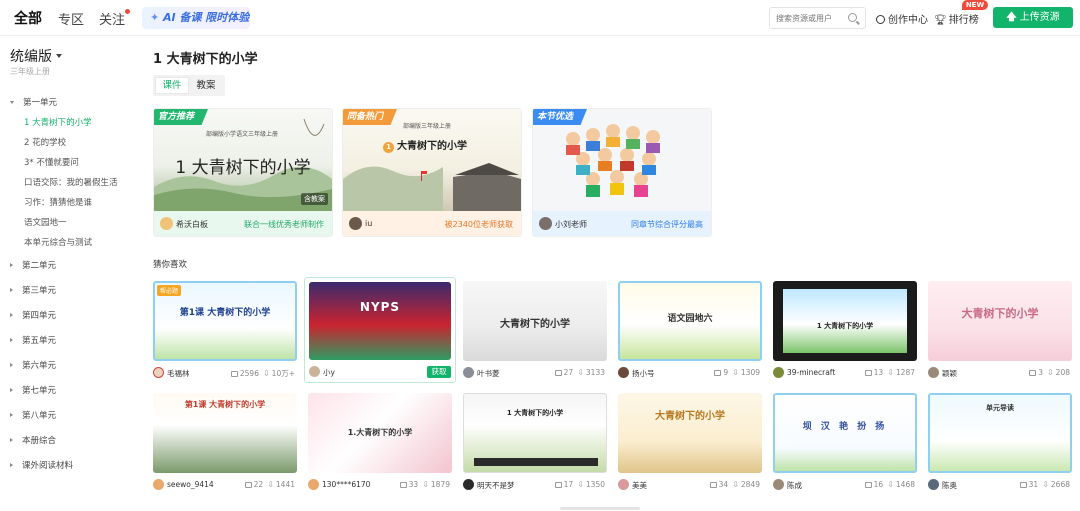 The image size is (1080, 511). I want to click on author-name: 扬小号, so click(643, 373).